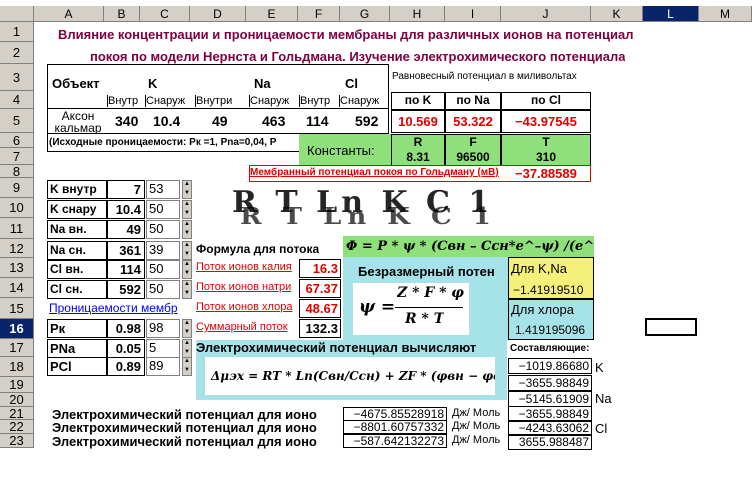  I want to click on column-header-c: C, so click(165, 14).